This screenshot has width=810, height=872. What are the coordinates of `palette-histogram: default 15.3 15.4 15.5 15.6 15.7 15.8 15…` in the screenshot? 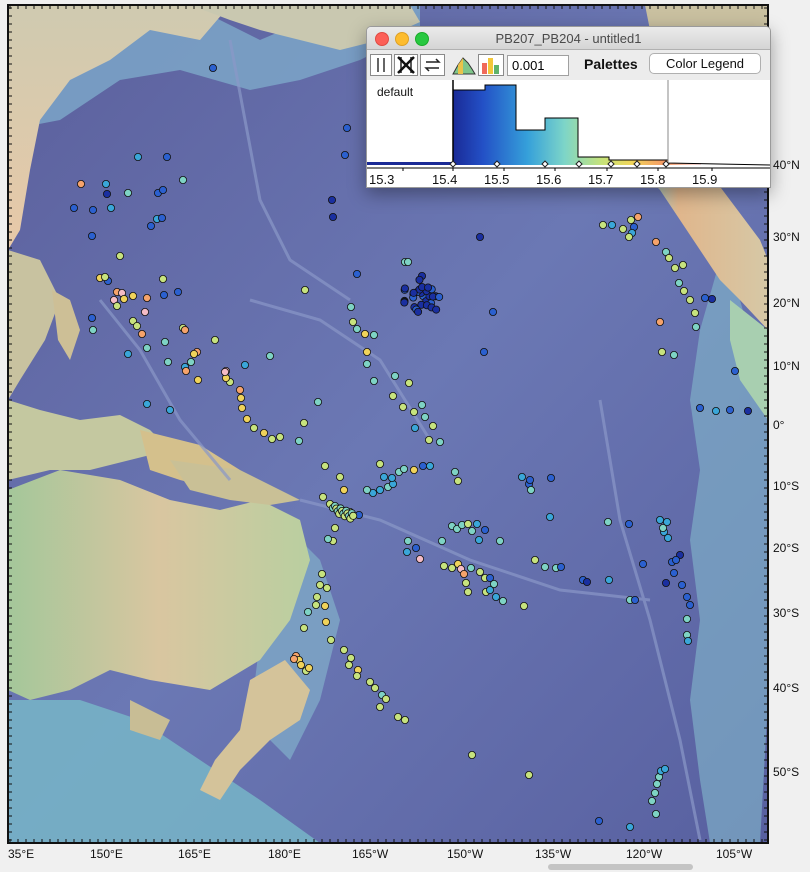 It's located at (568, 133).